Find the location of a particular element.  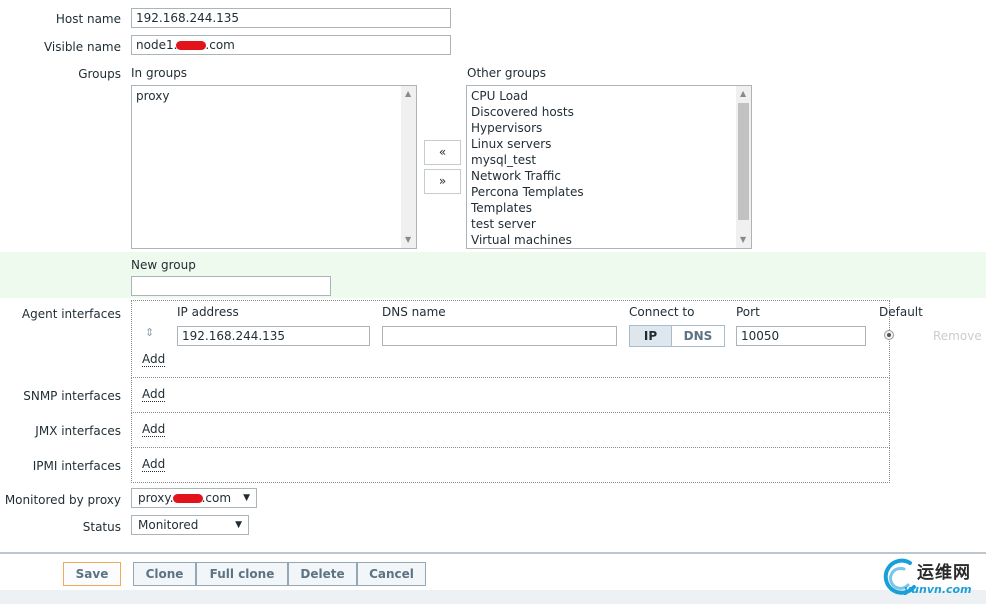

default-radio is located at coordinates (889, 335).